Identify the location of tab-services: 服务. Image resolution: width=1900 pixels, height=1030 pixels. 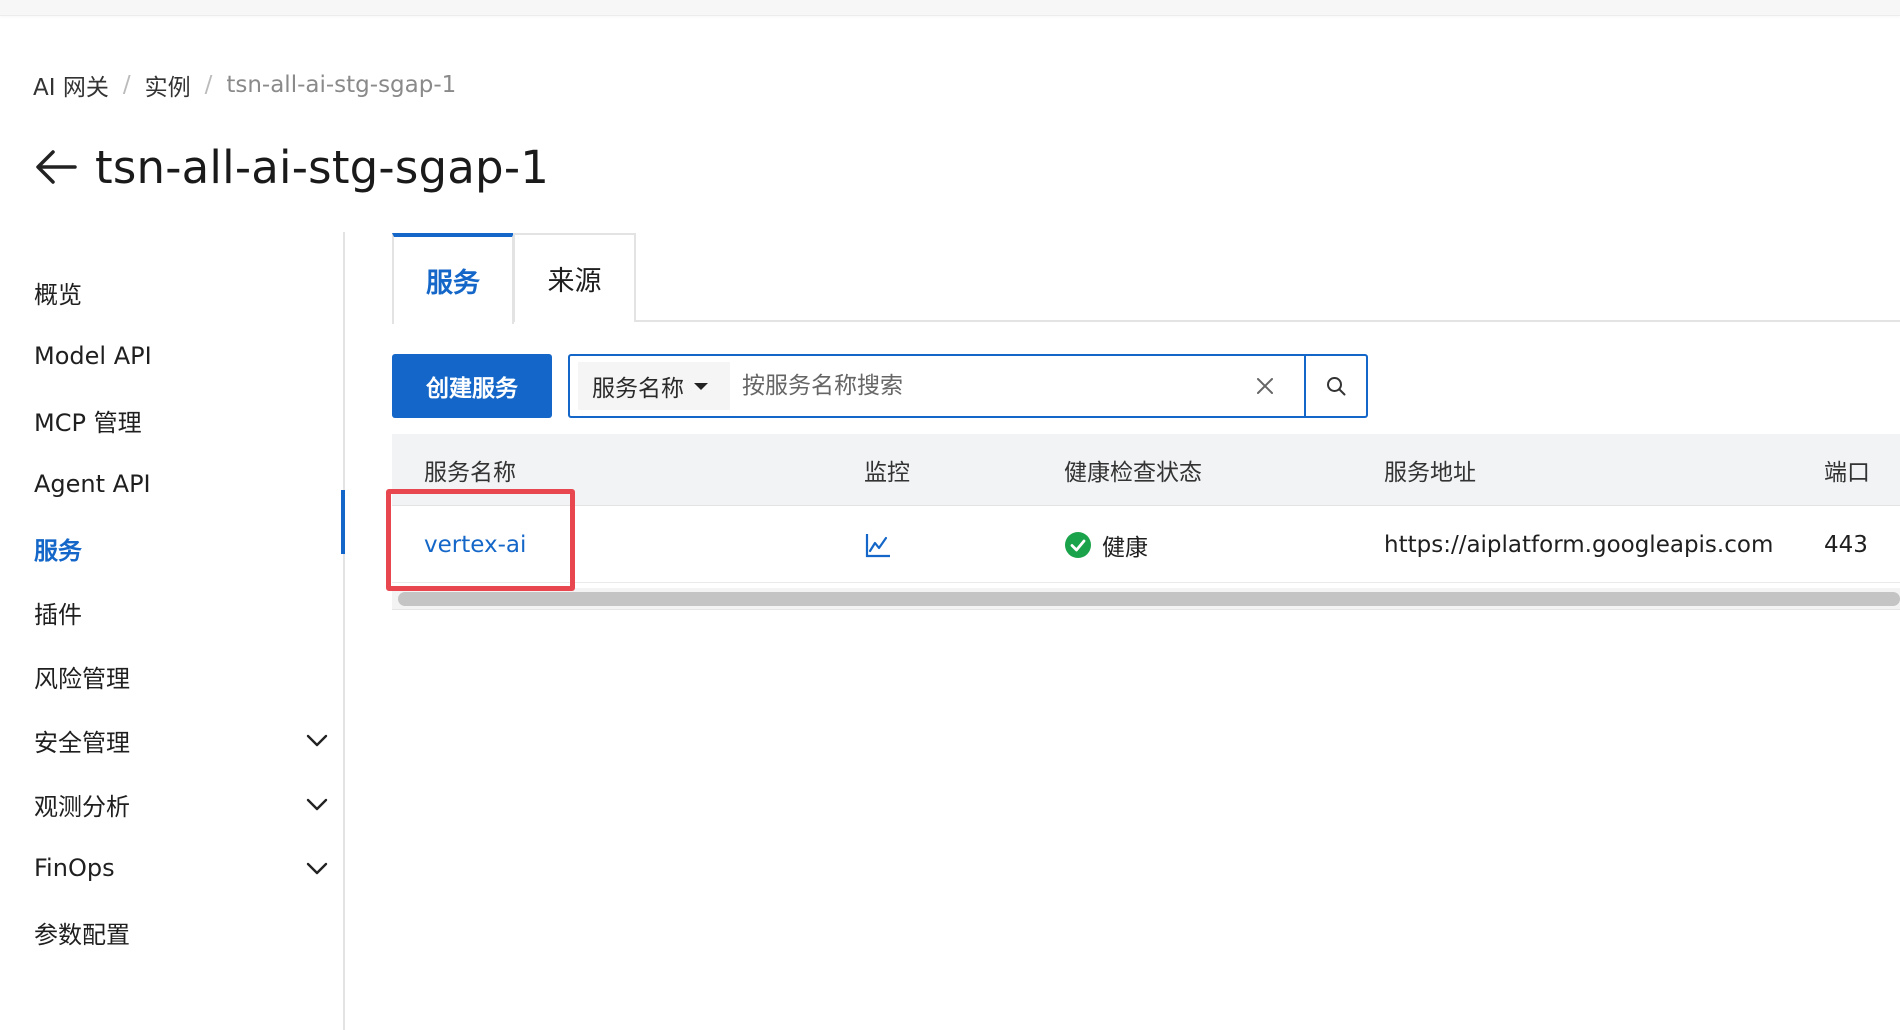
(453, 278).